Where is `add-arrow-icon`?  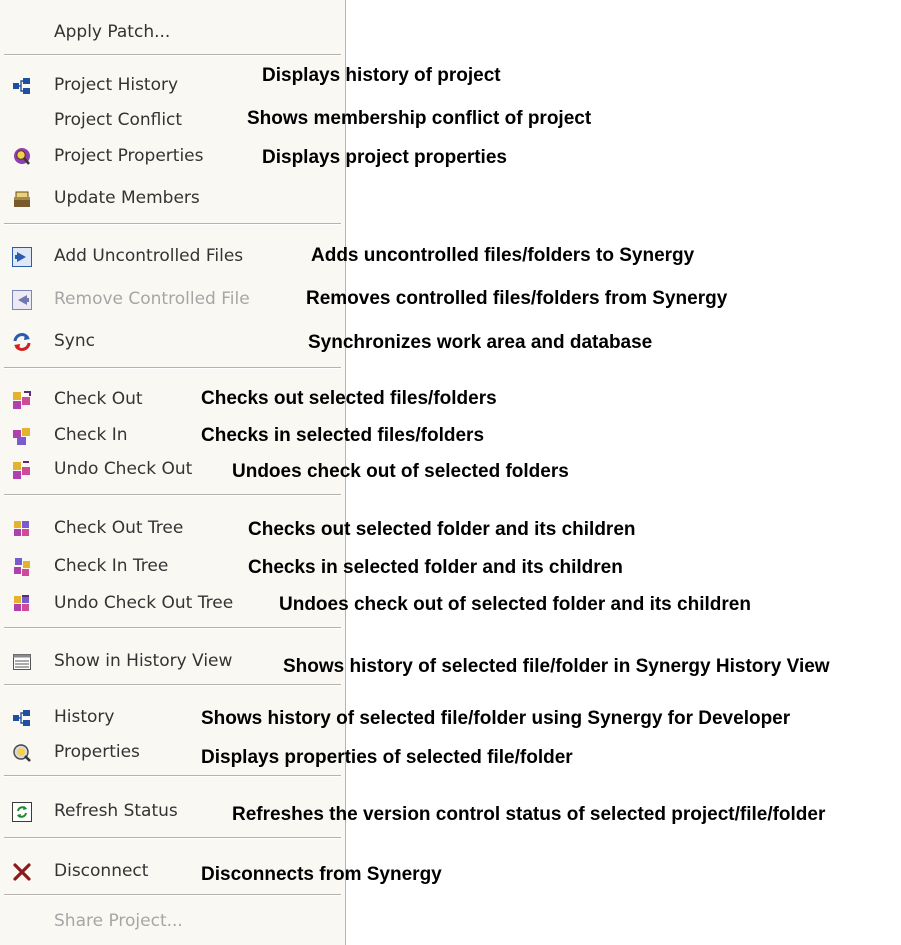
add-arrow-icon is located at coordinates (22, 257).